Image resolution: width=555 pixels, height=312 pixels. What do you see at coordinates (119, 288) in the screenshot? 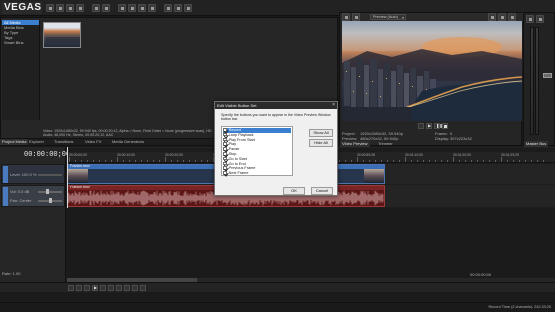
I see `transport-go-start-button` at bounding box center [119, 288].